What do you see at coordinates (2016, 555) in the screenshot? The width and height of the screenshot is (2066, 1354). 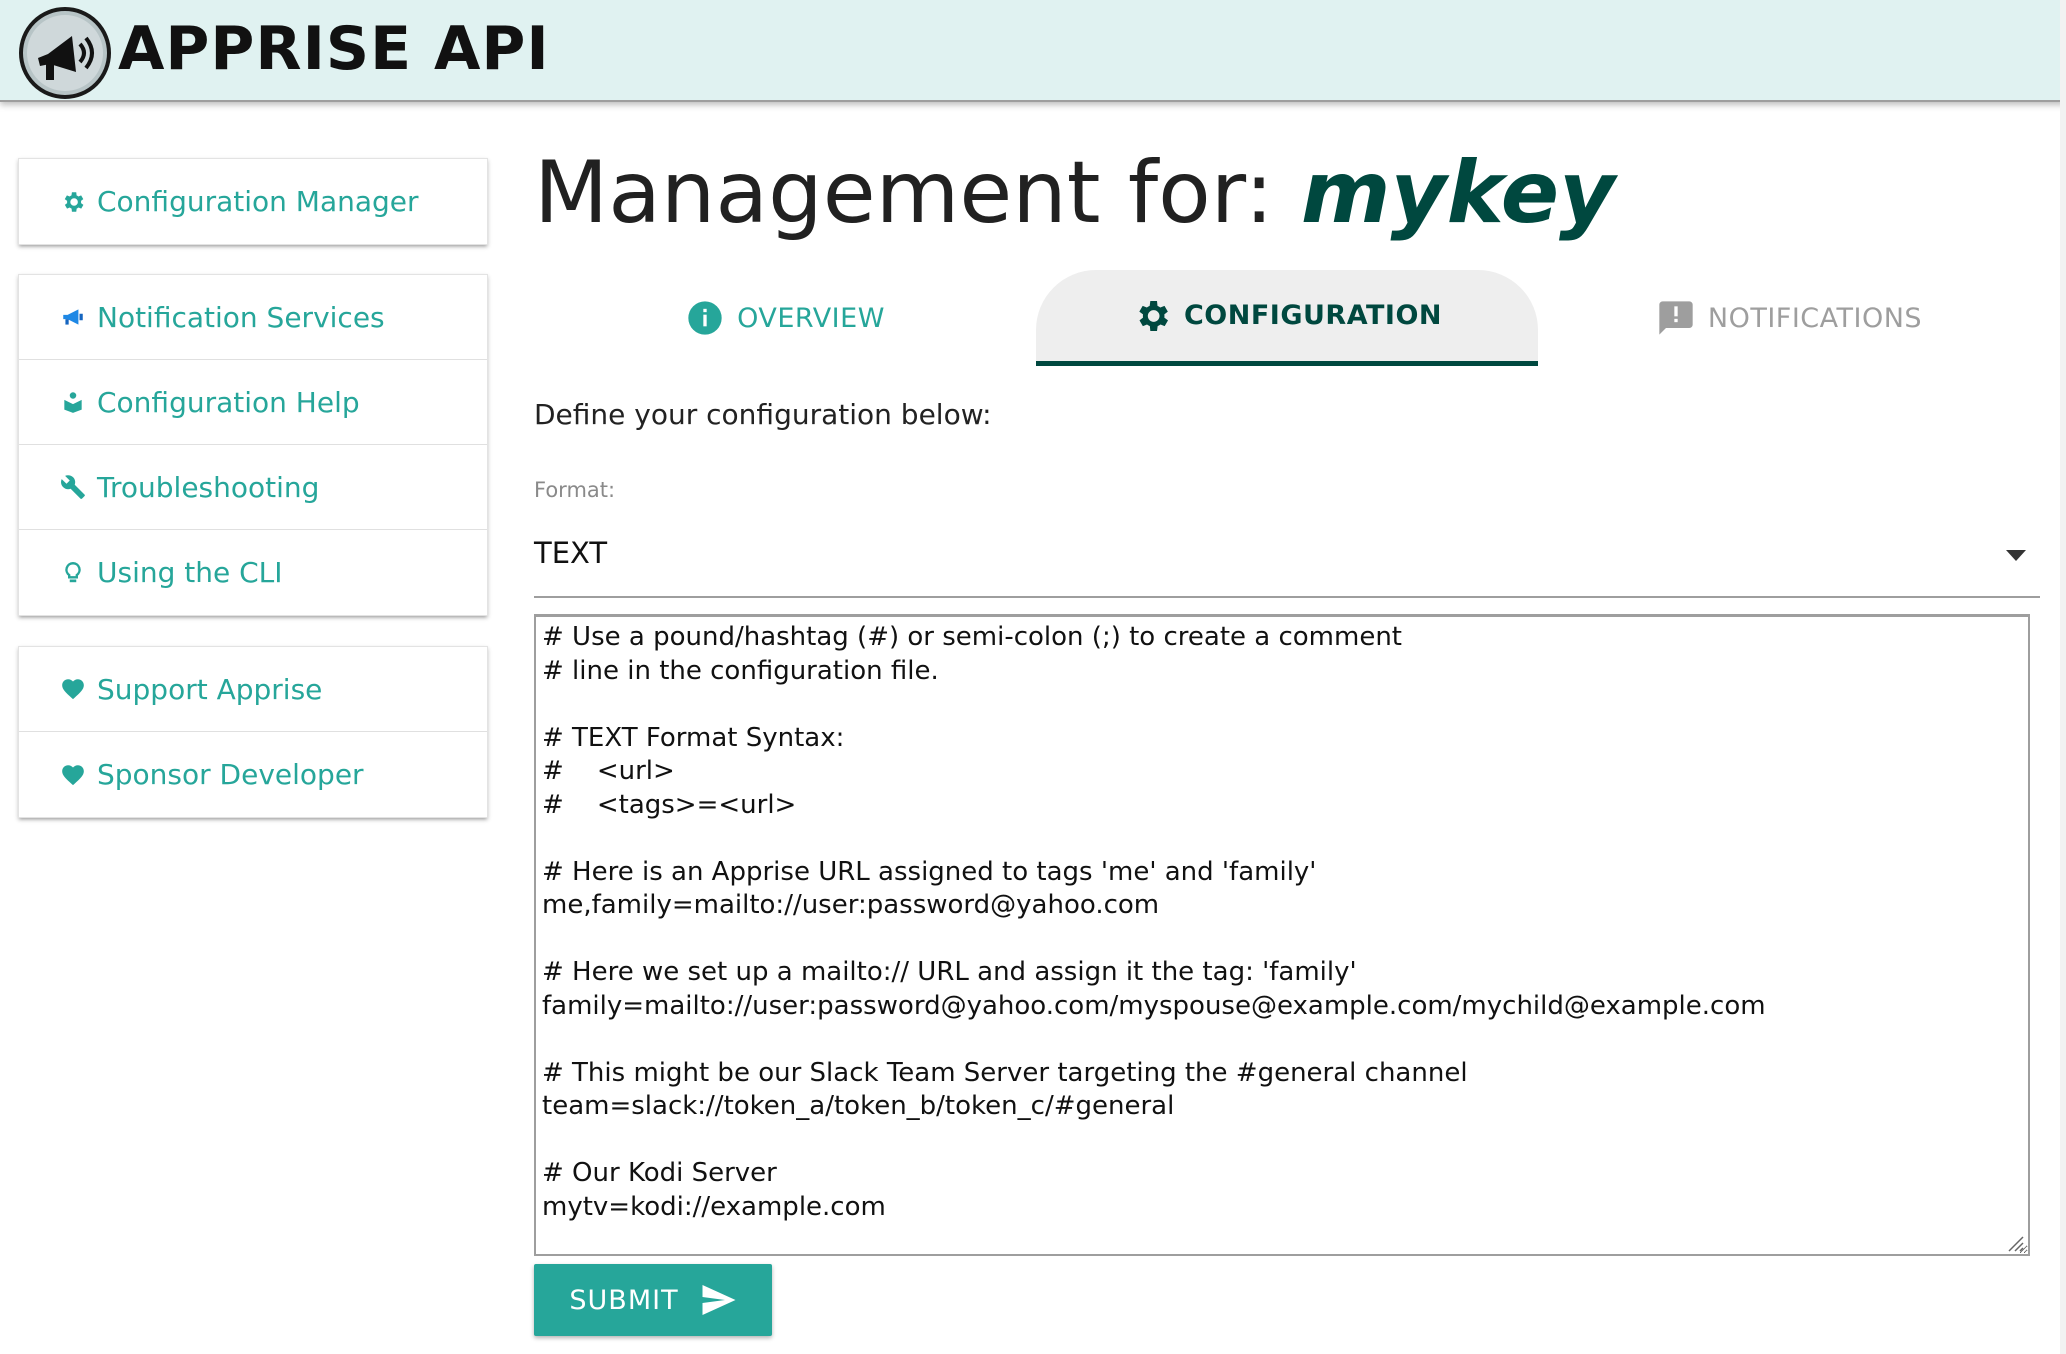 I see `caret-down-icon` at bounding box center [2016, 555].